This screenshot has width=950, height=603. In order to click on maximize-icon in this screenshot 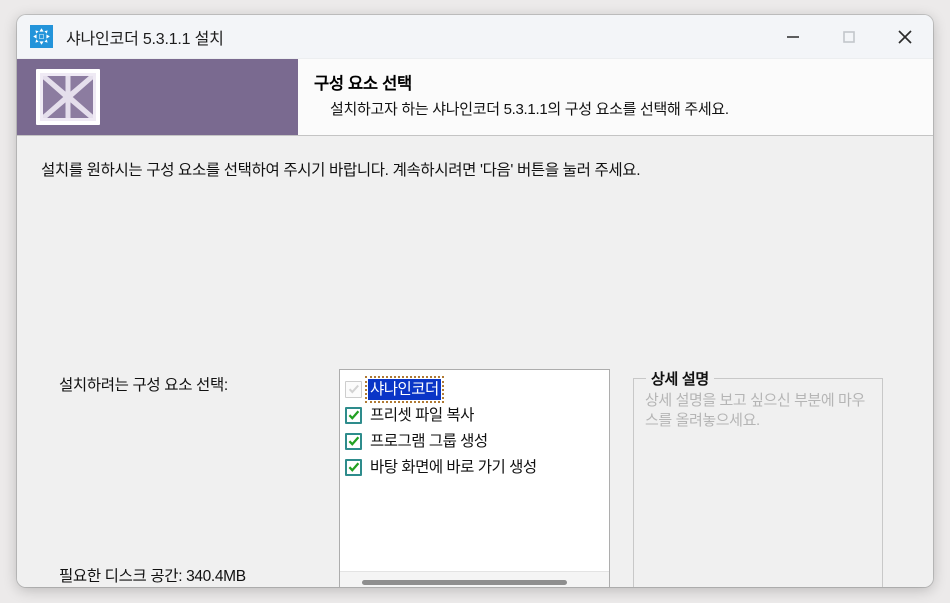, I will do `click(849, 36)`.